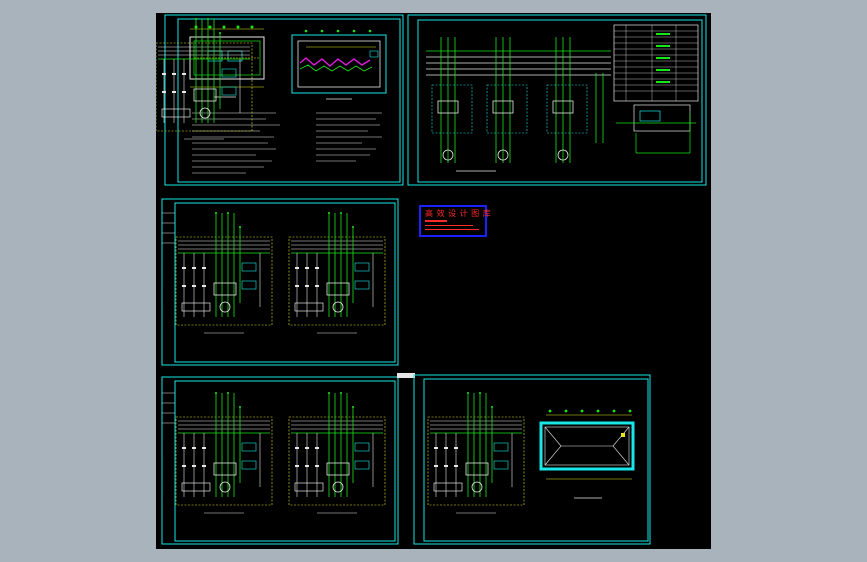  I want to click on sheet-control-and-layout, so click(532, 459).